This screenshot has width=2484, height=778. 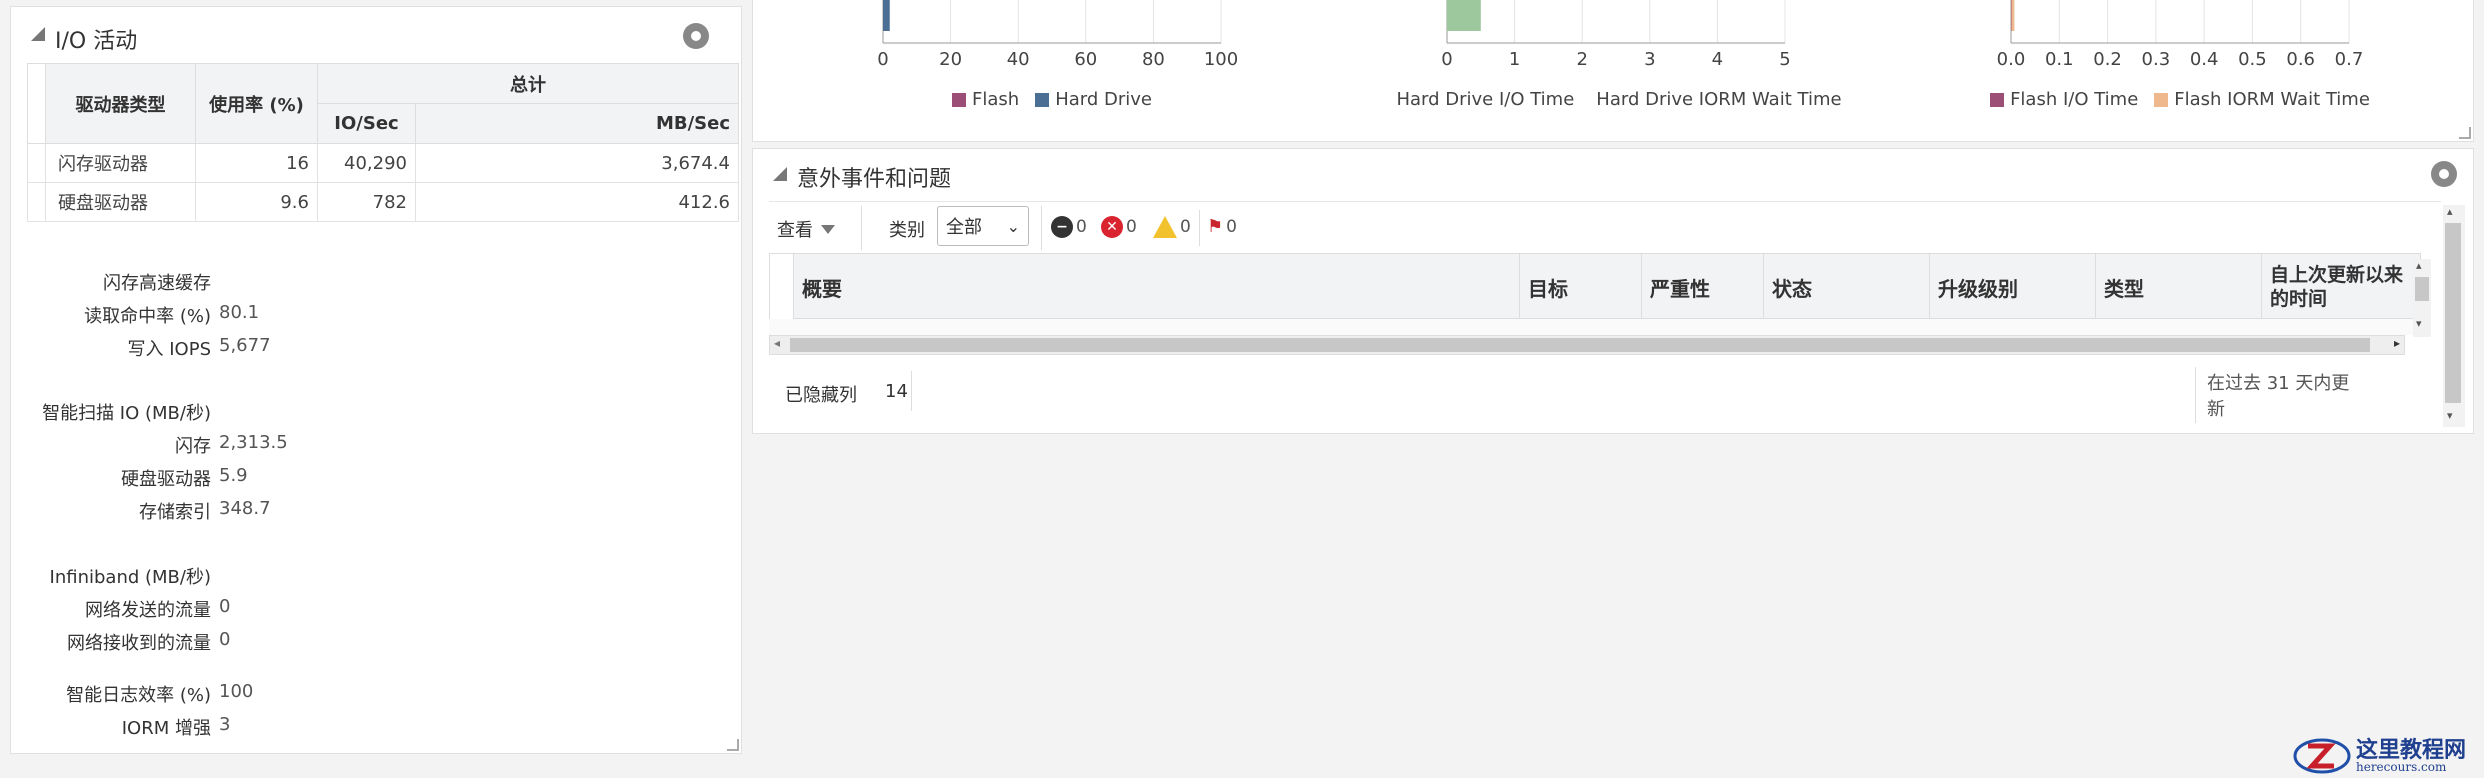 What do you see at coordinates (577, 123) in the screenshot?
I see `col-mb-sec: MB/Sec` at bounding box center [577, 123].